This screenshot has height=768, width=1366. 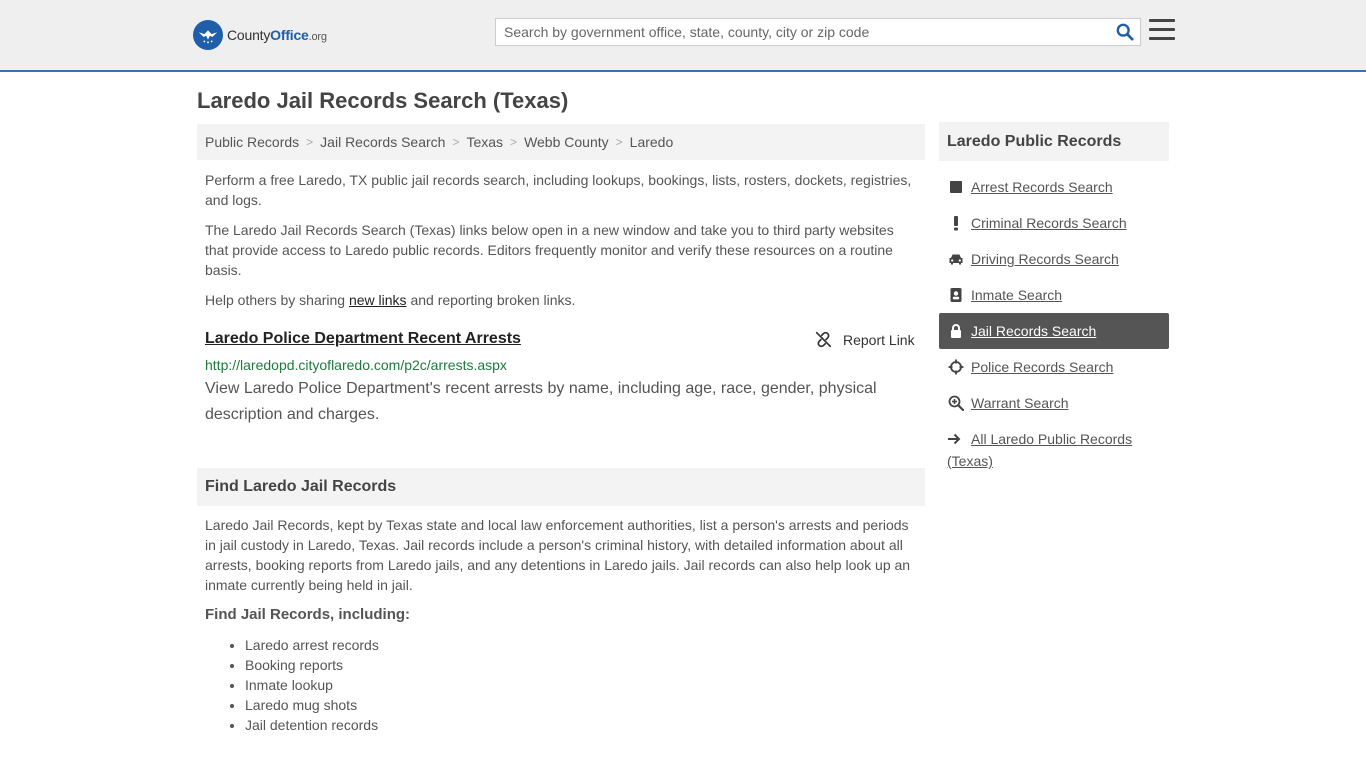 I want to click on sidebar-item-label: Criminal Records Search, so click(x=1049, y=223).